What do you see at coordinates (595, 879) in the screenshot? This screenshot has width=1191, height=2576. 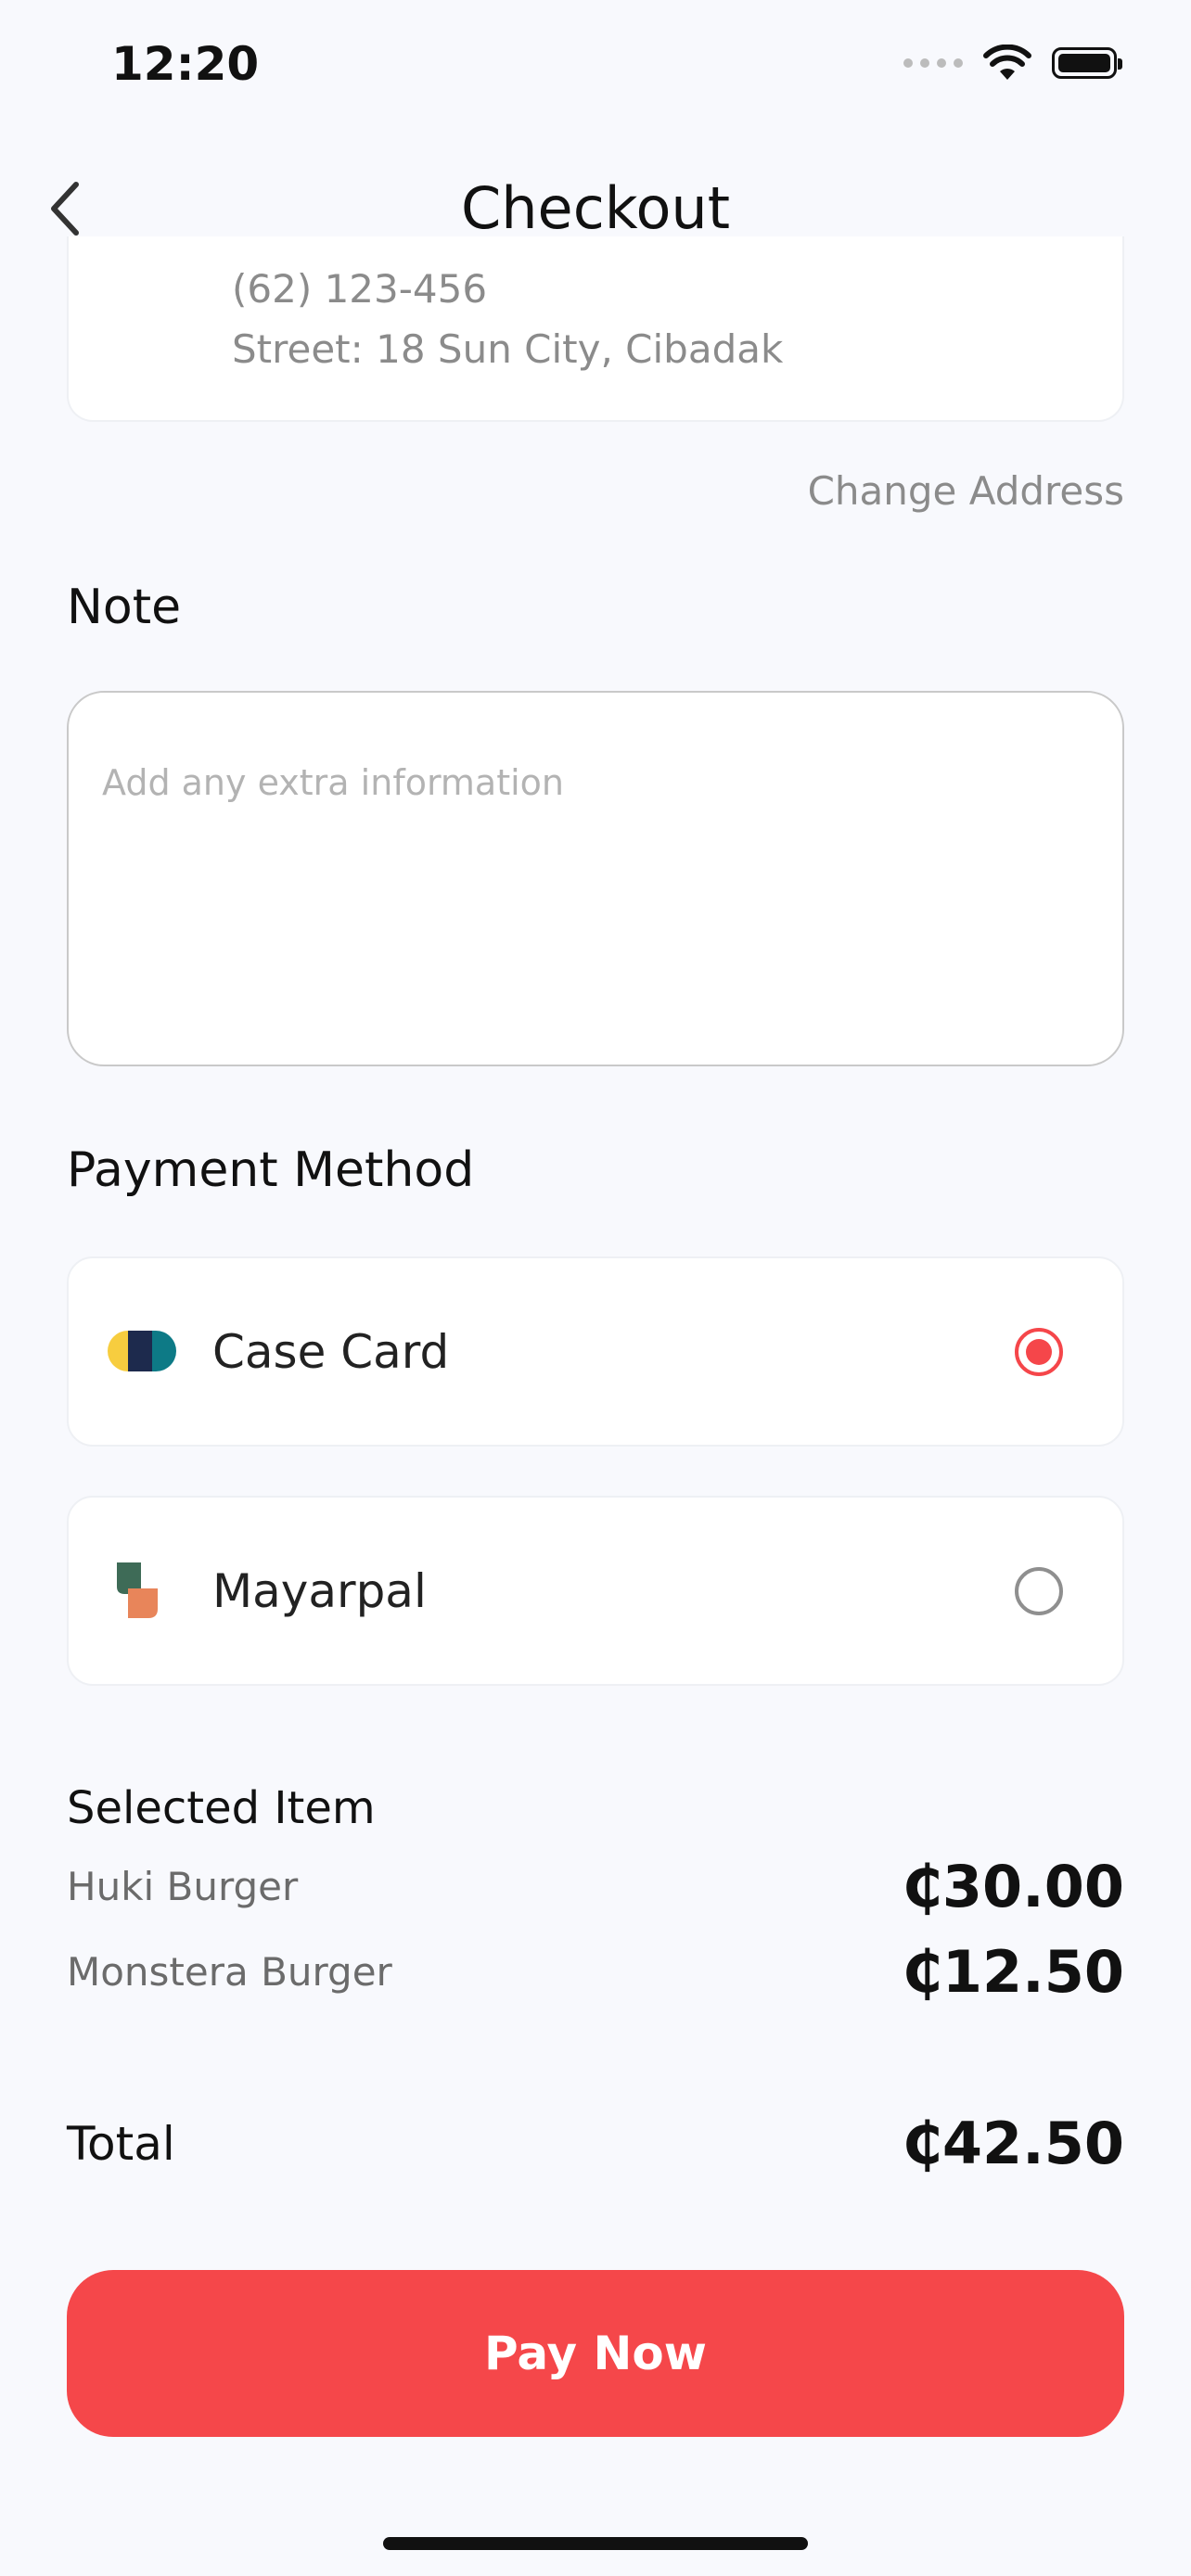 I see `note-input: Add any extra information` at bounding box center [595, 879].